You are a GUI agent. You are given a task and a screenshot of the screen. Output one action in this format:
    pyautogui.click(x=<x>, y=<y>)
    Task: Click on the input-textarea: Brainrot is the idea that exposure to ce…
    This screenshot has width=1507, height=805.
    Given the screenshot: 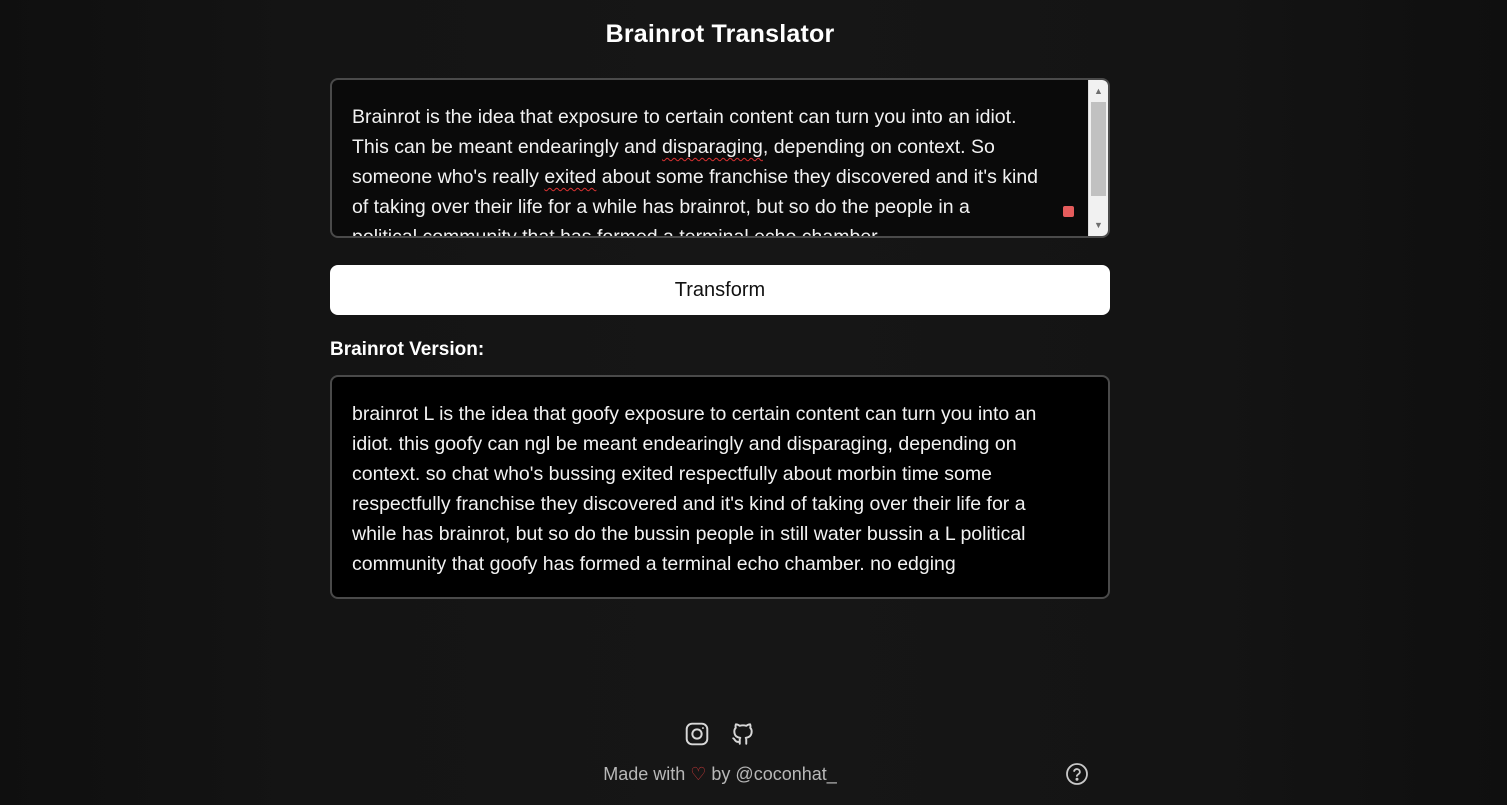 What is the action you would take?
    pyautogui.click(x=720, y=158)
    